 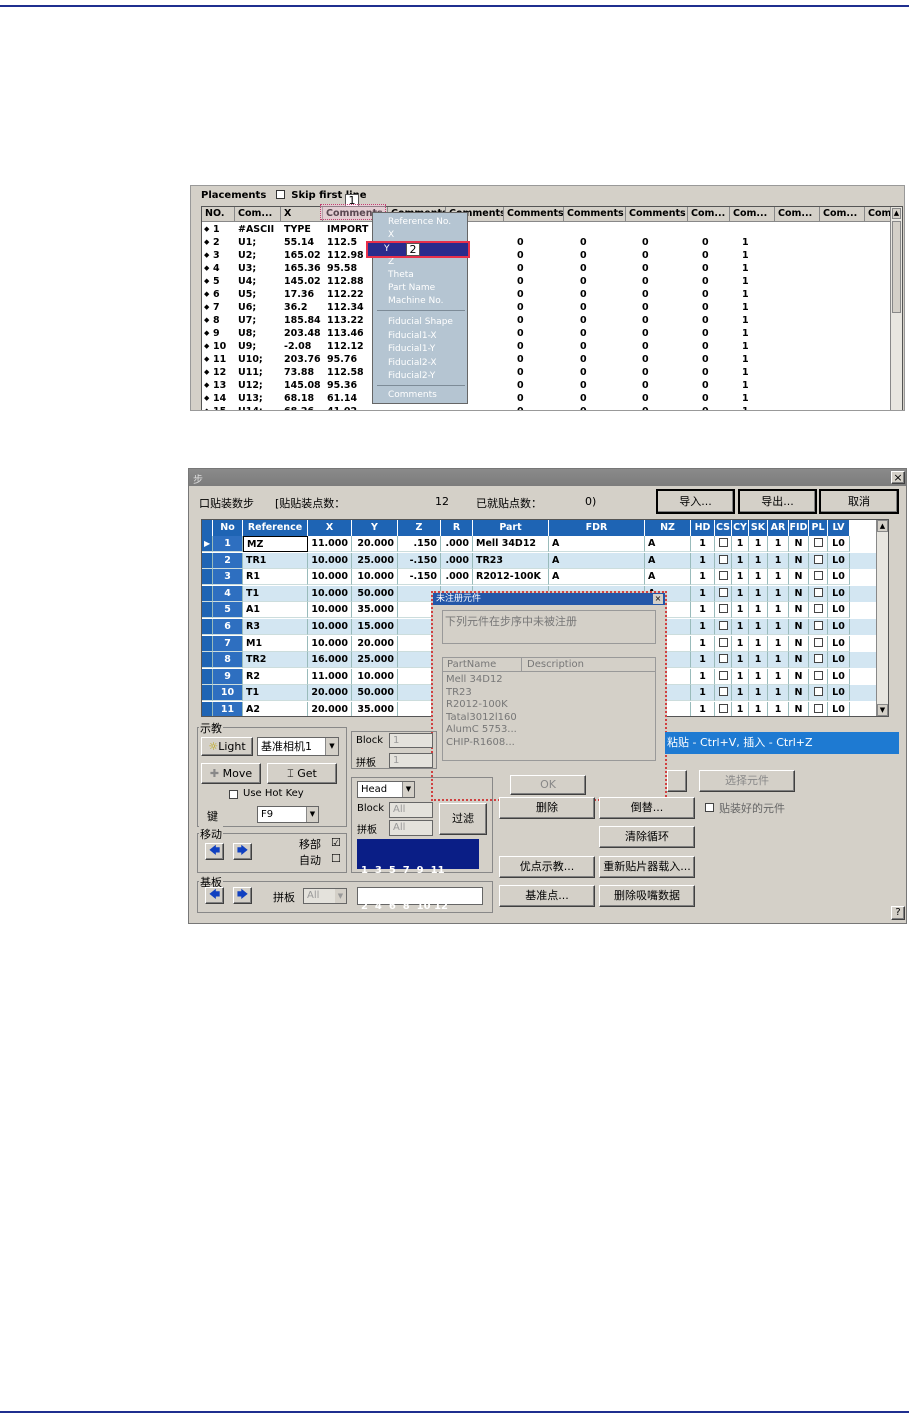 What do you see at coordinates (386, 789) in the screenshot?
I see `head-select: Head ▼` at bounding box center [386, 789].